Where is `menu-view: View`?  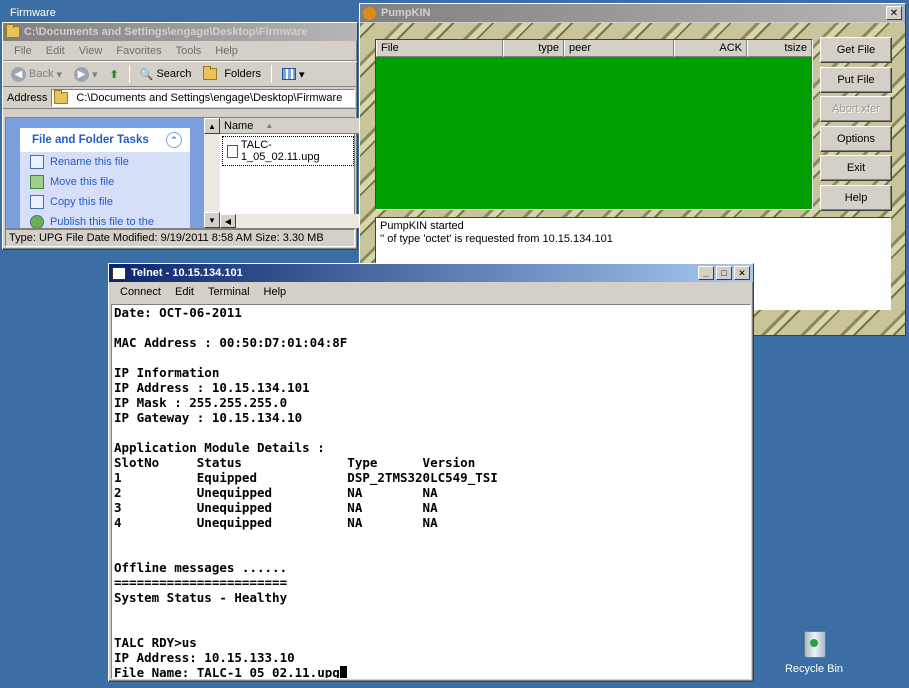 menu-view: View is located at coordinates (91, 51).